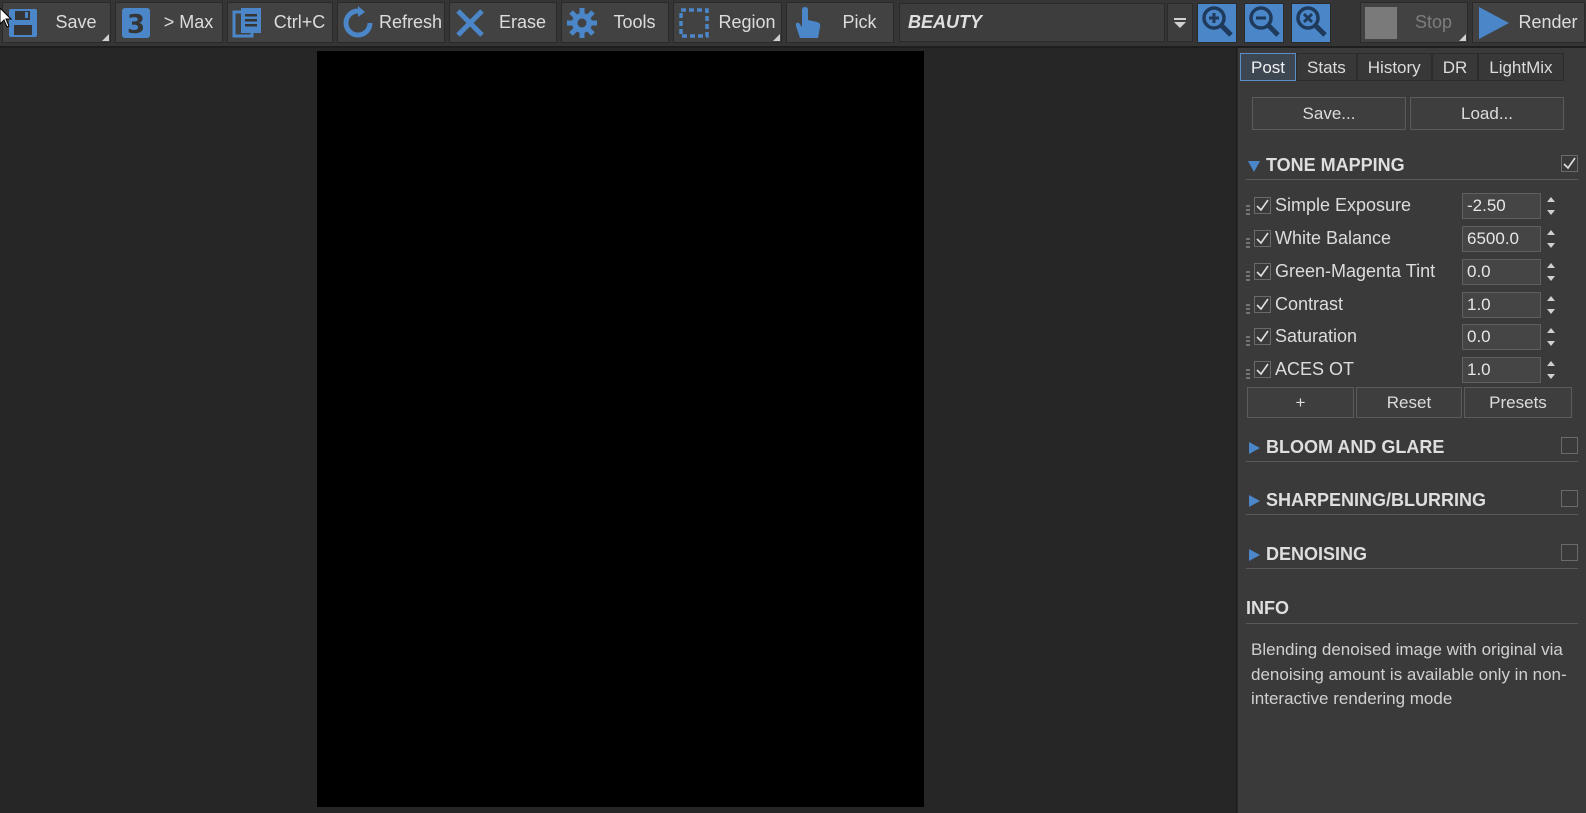 The image size is (1586, 813). Describe the element at coordinates (248, 23) in the screenshot. I see `copy-icon` at that location.